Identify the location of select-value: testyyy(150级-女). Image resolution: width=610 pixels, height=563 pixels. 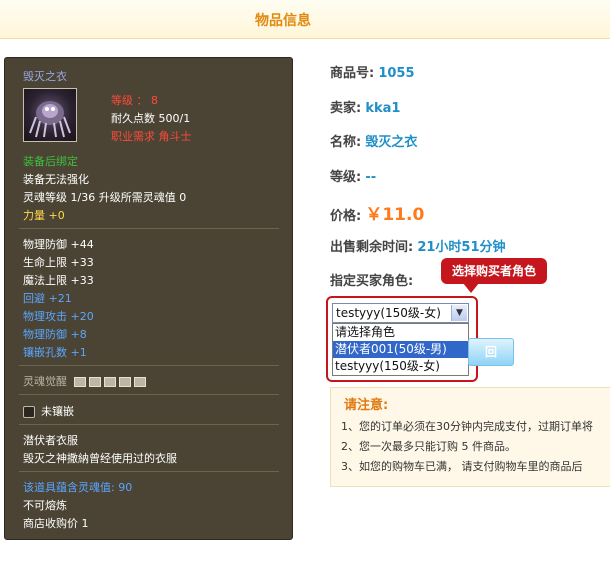
(388, 313).